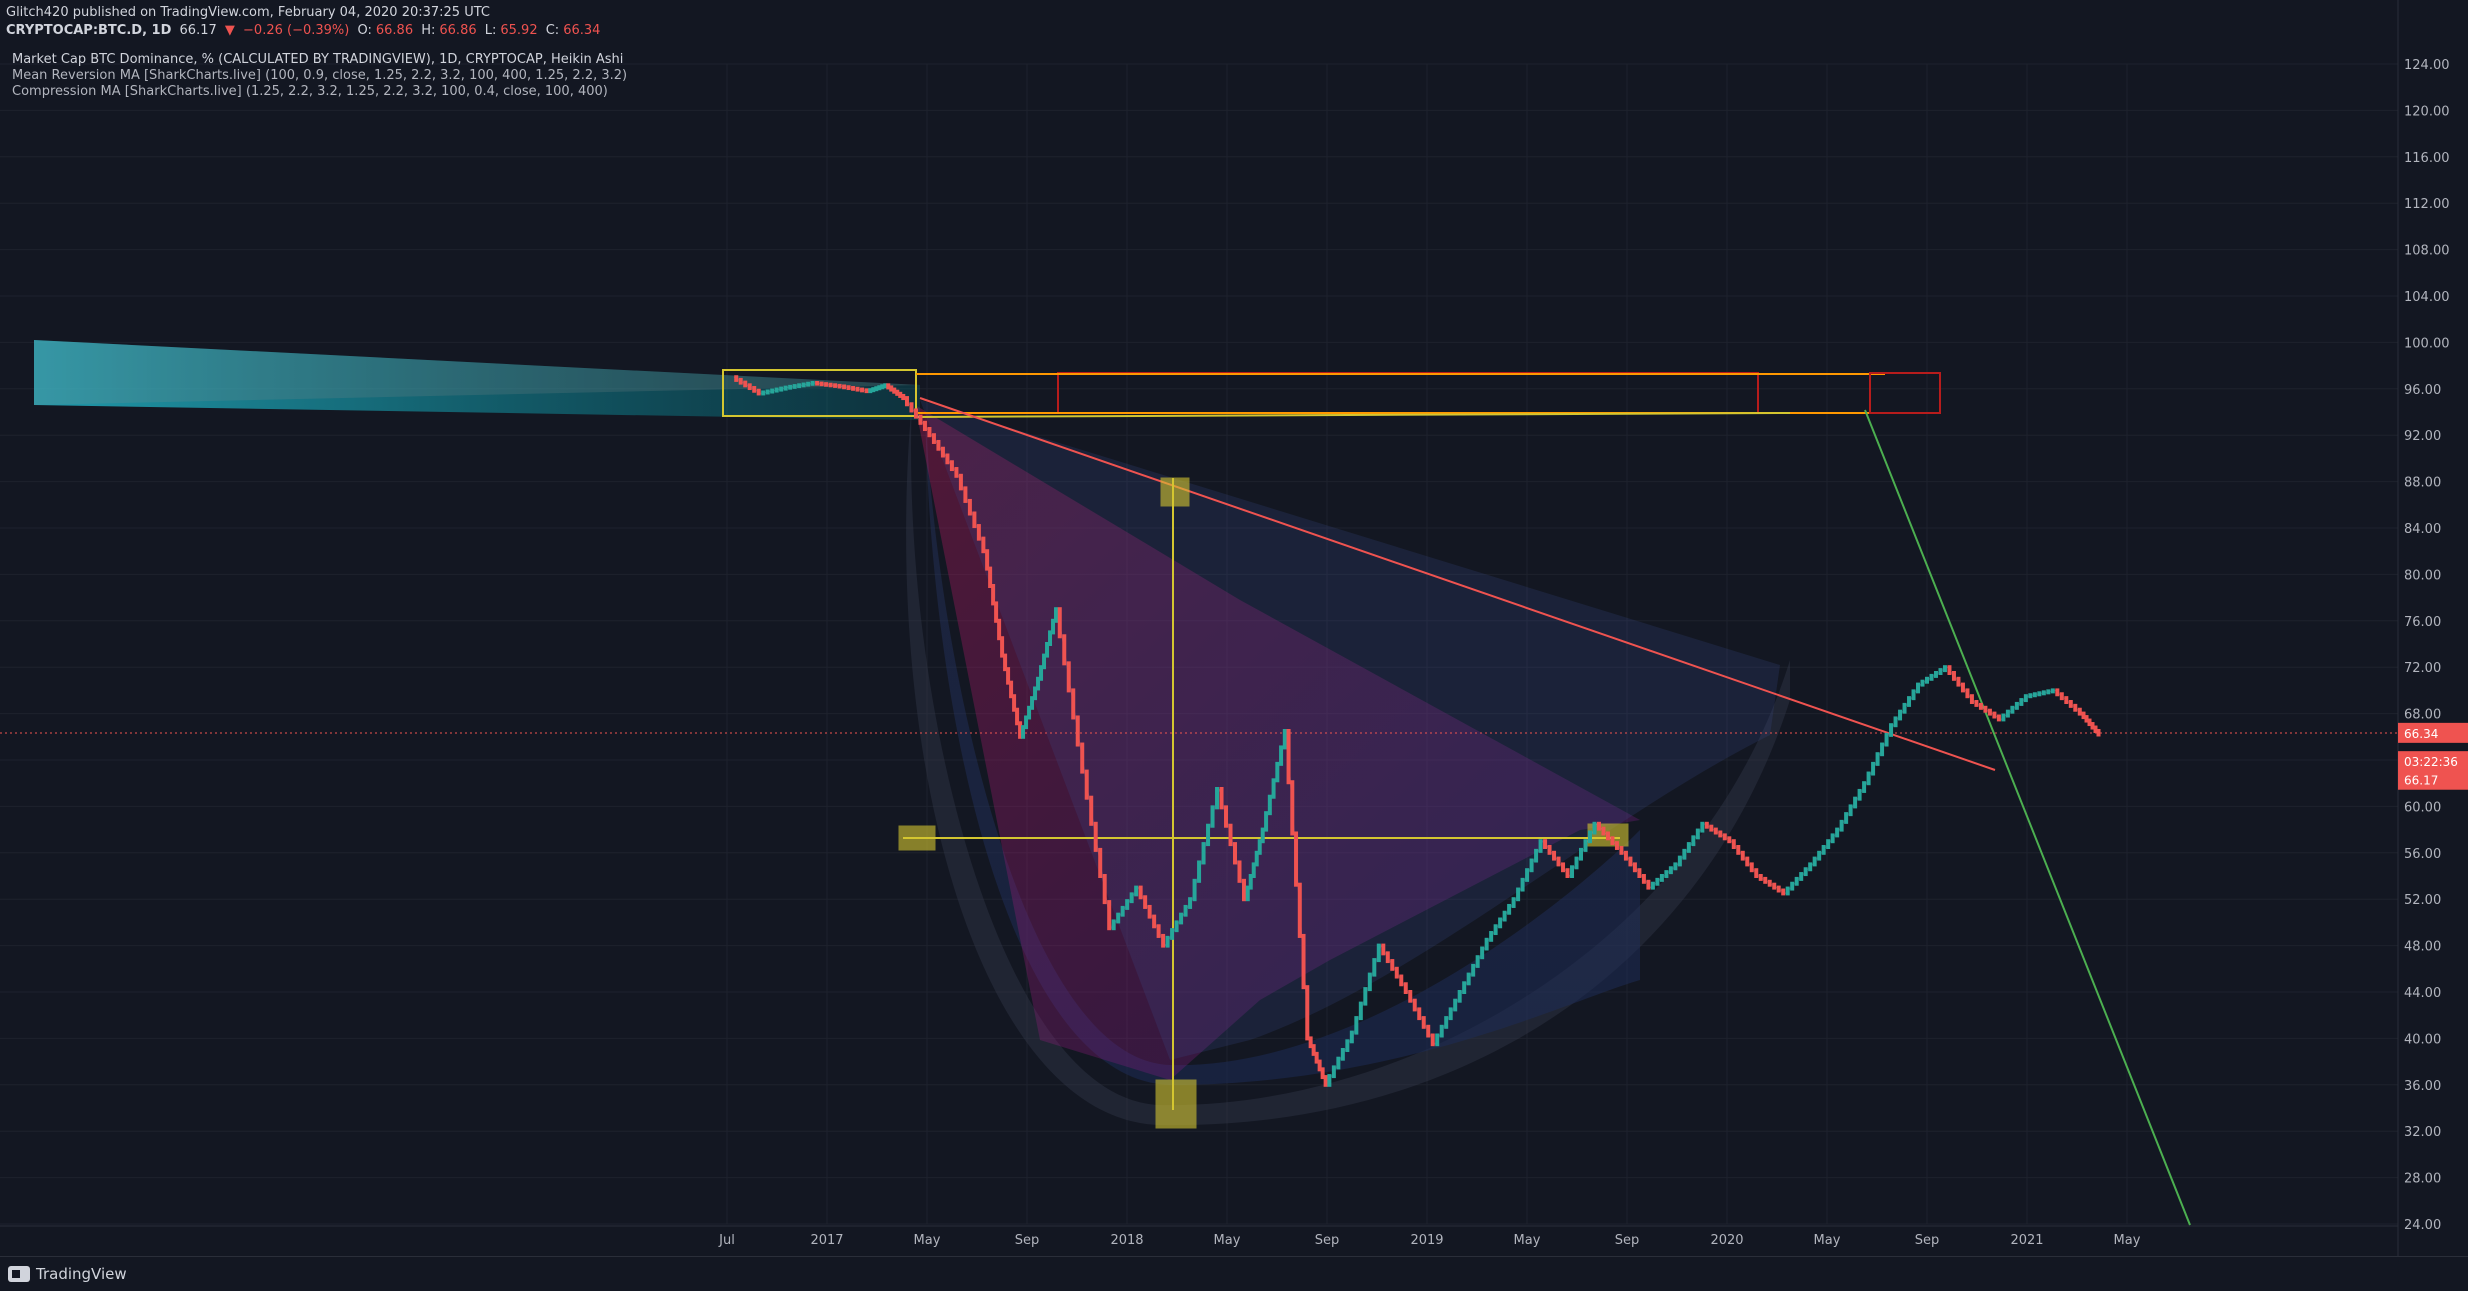  What do you see at coordinates (2422, 483) in the screenshot?
I see `y-tick-label: 88.00` at bounding box center [2422, 483].